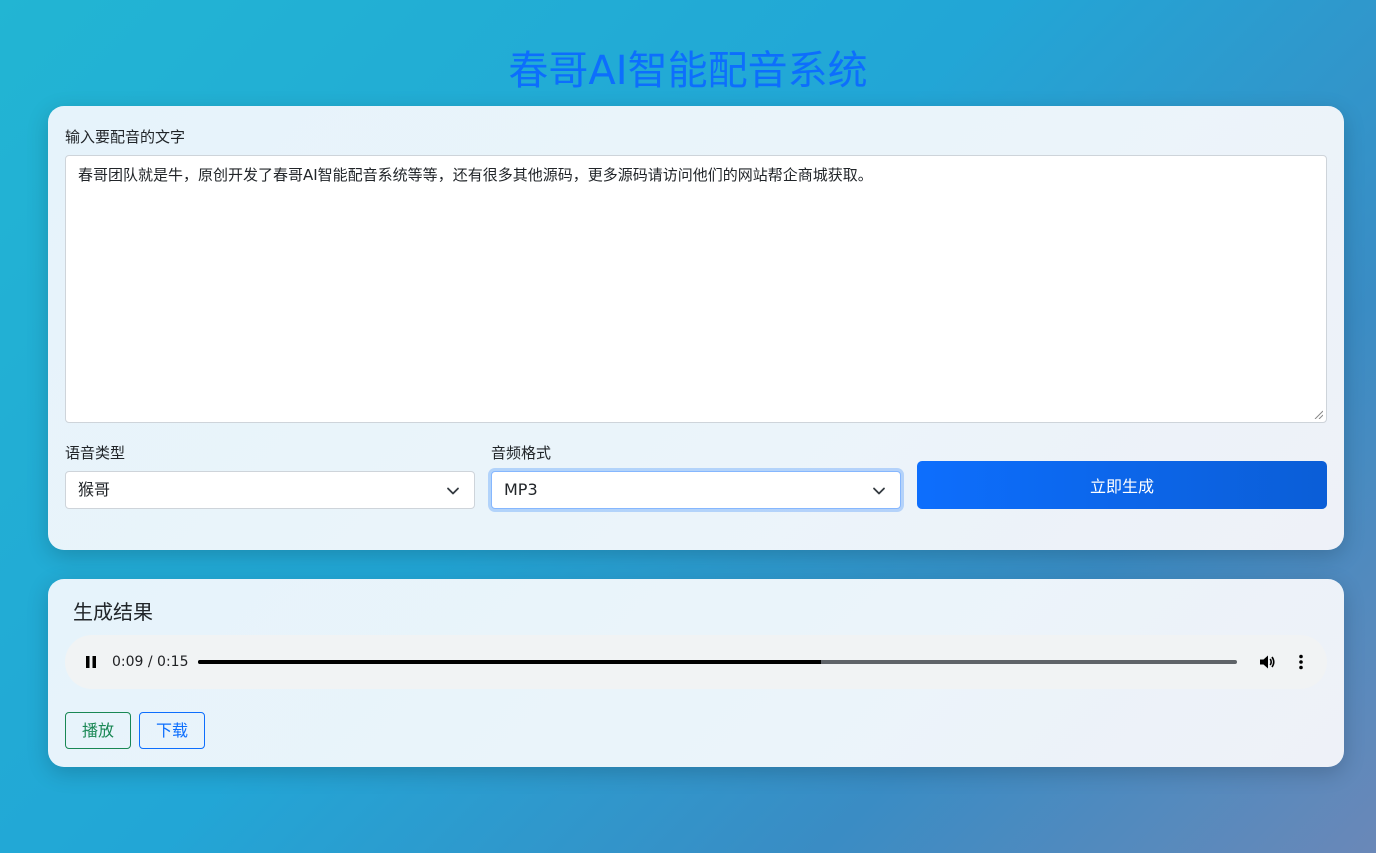  Describe the element at coordinates (113, 612) in the screenshot. I see `result-title: 生成结果` at that location.